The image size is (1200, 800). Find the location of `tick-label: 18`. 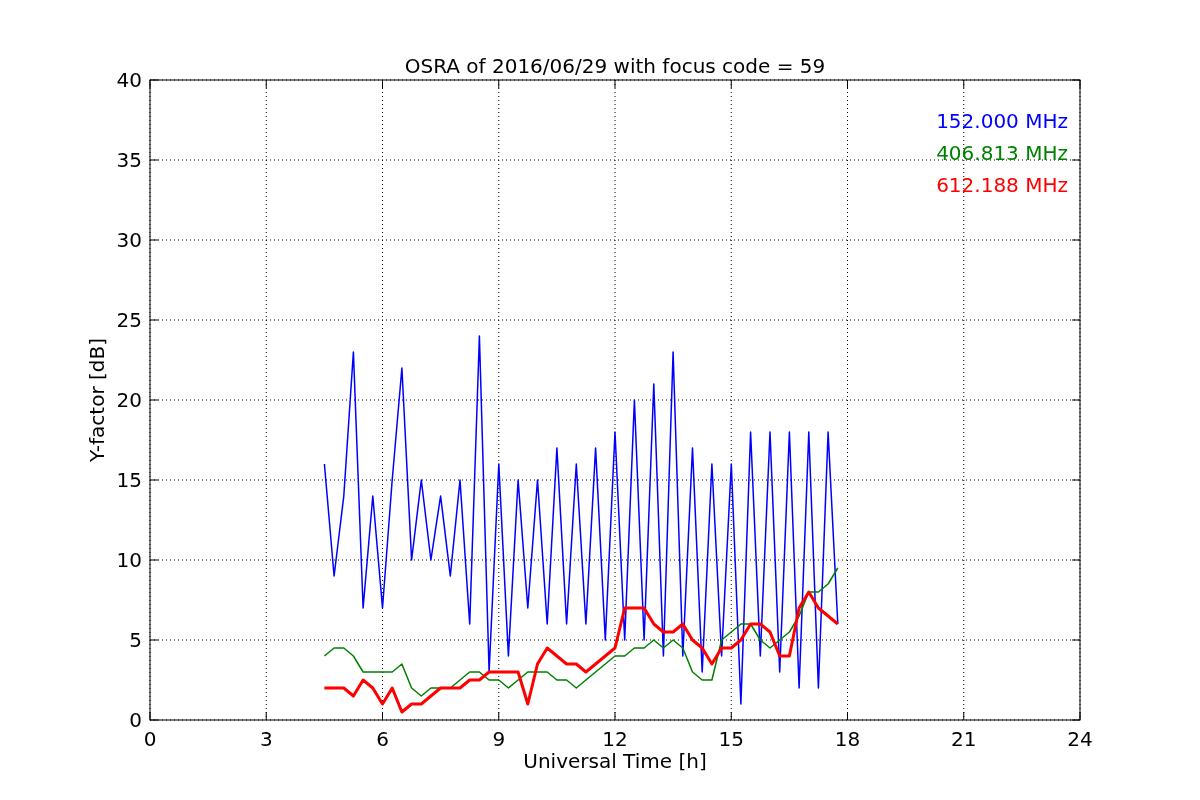

tick-label: 18 is located at coordinates (847, 739).